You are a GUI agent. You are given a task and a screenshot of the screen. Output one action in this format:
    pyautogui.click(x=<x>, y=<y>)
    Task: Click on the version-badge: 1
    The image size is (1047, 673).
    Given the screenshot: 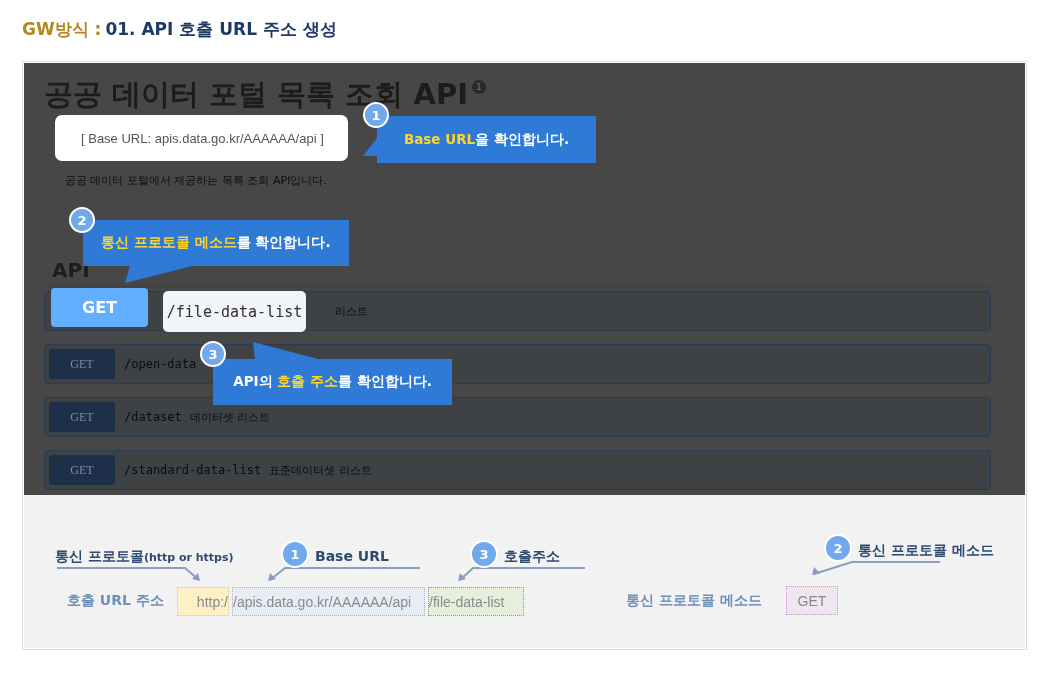 What is the action you would take?
    pyautogui.click(x=479, y=87)
    